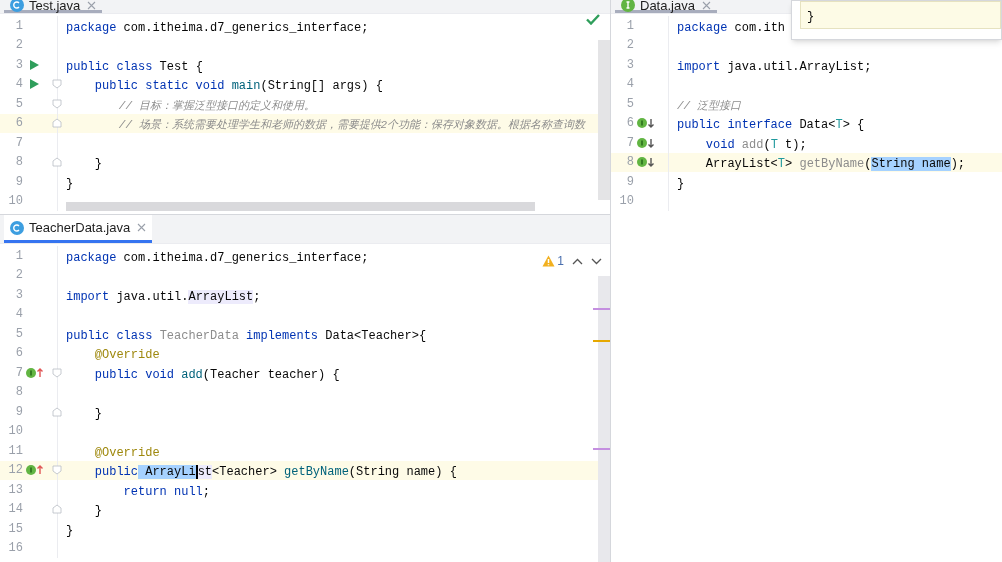 The width and height of the screenshot is (1002, 562). What do you see at coordinates (15, 549) in the screenshot?
I see `line-number: 16` at bounding box center [15, 549].